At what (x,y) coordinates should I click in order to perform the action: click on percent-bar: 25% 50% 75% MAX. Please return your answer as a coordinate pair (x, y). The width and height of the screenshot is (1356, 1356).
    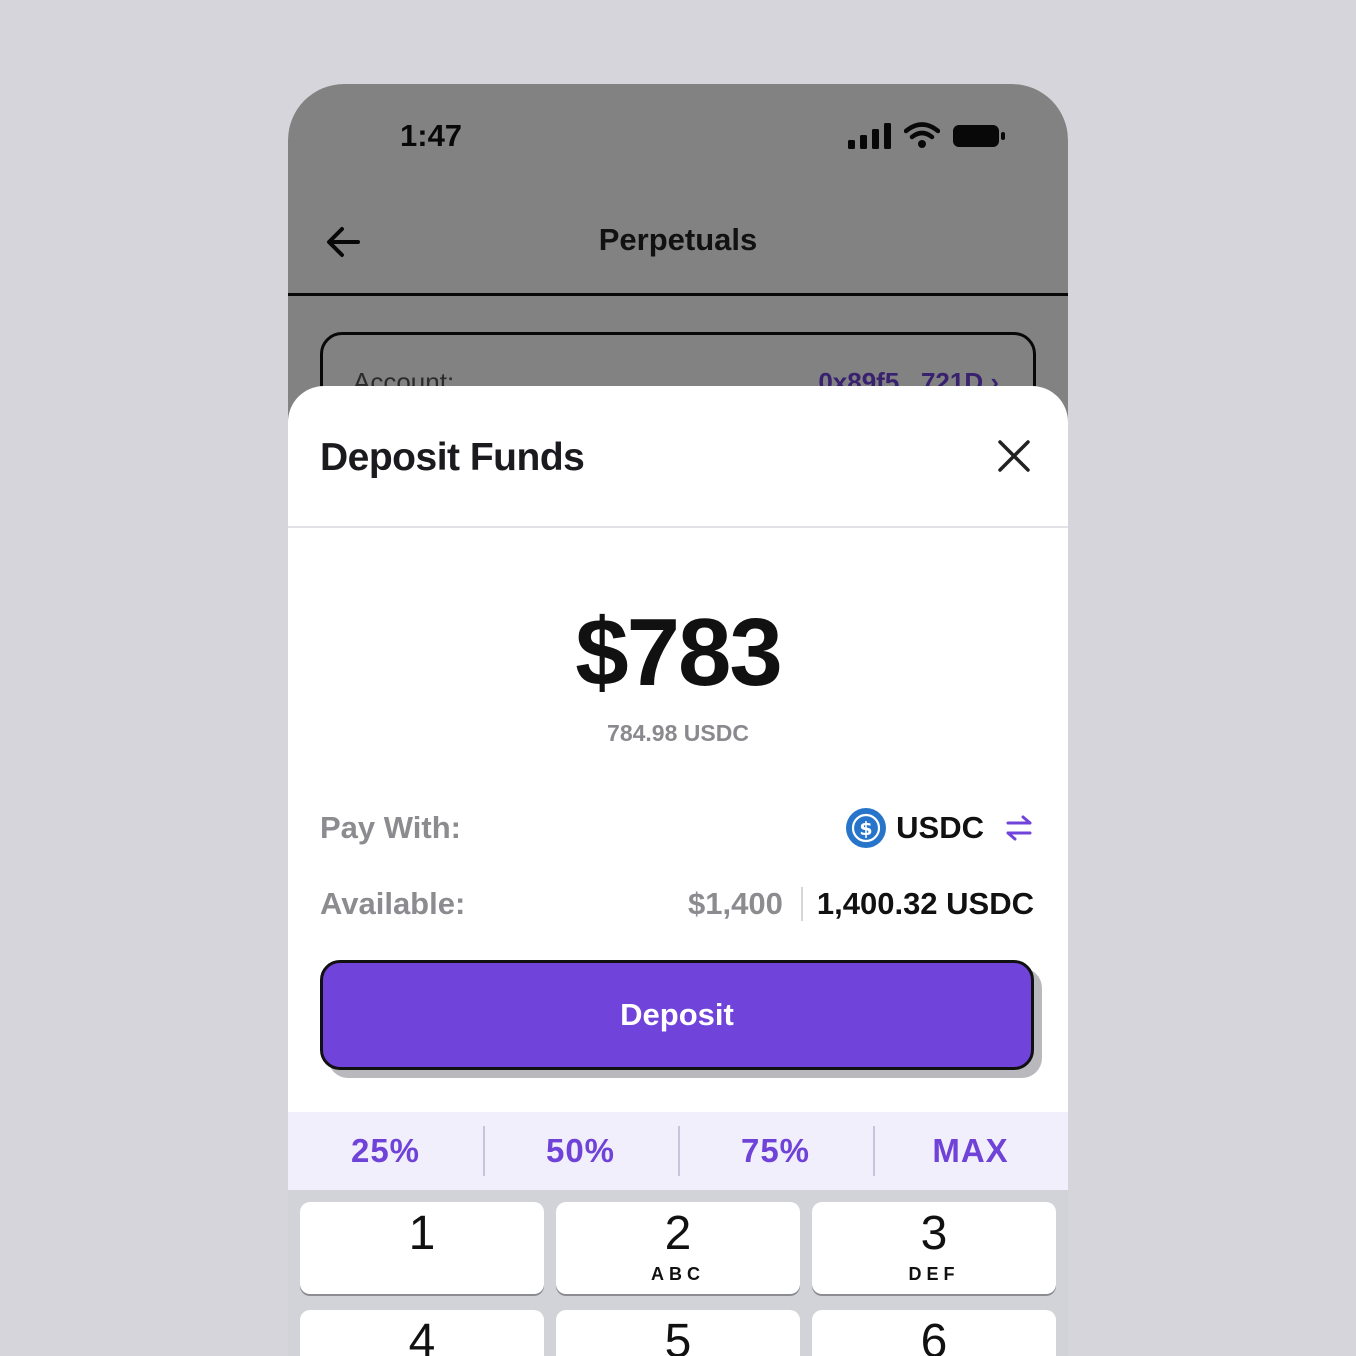
    Looking at the image, I should click on (678, 1151).